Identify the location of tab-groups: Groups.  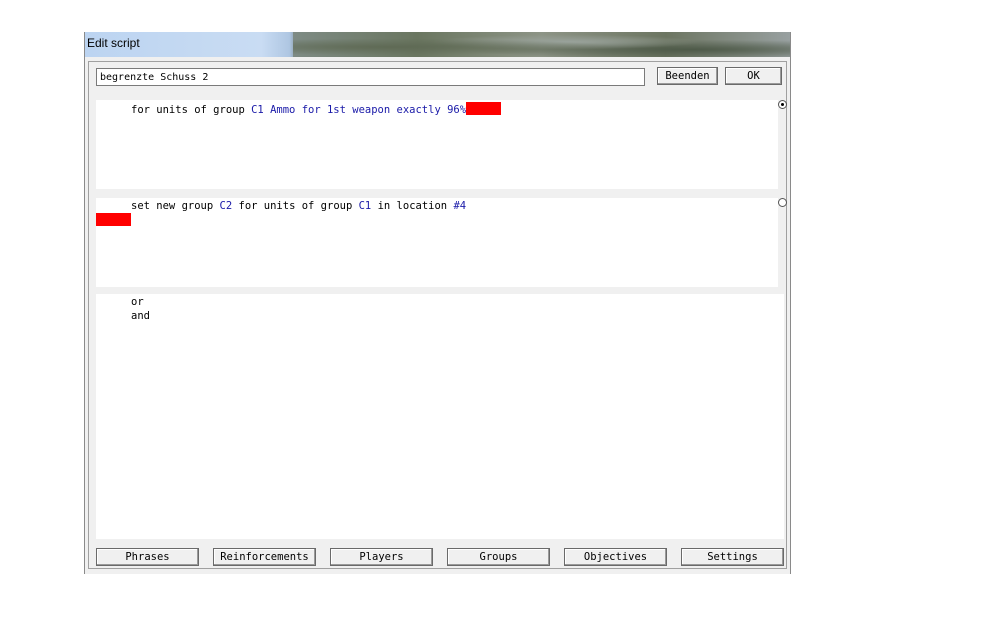
(498, 557).